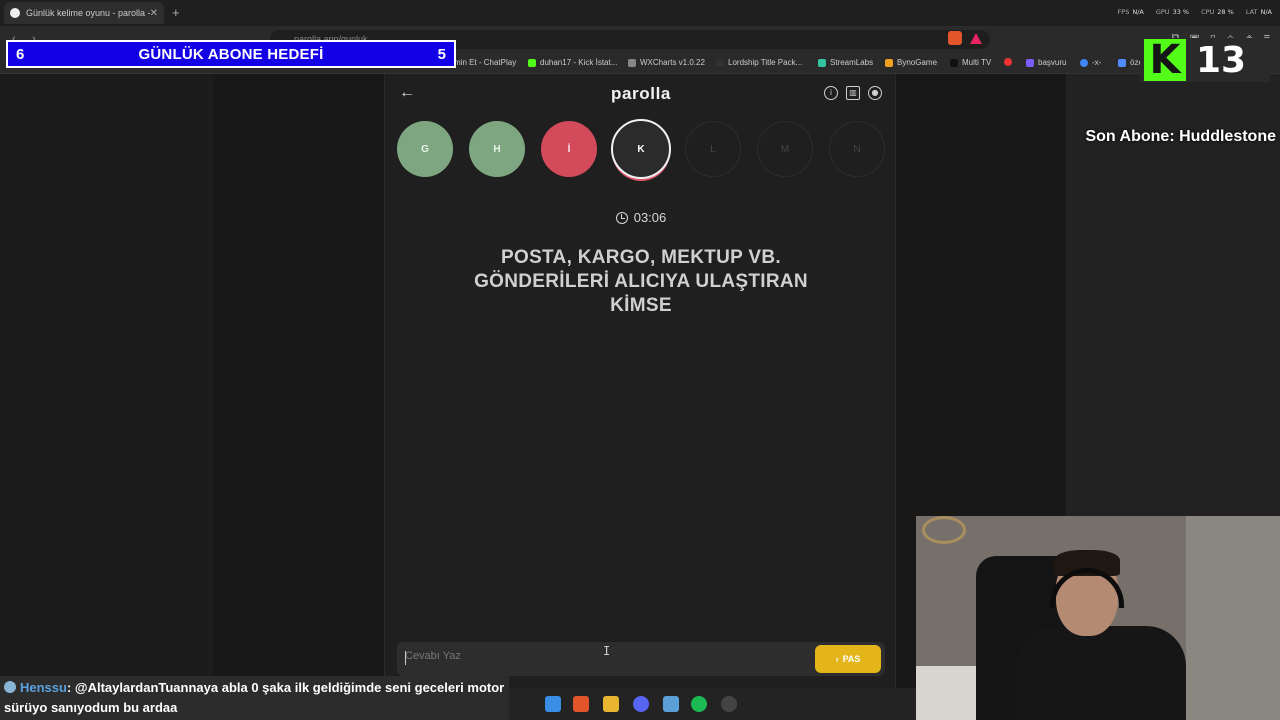 The height and width of the screenshot is (720, 1280). Describe the element at coordinates (1090, 62) in the screenshot. I see `bookmark-x: -x-` at that location.